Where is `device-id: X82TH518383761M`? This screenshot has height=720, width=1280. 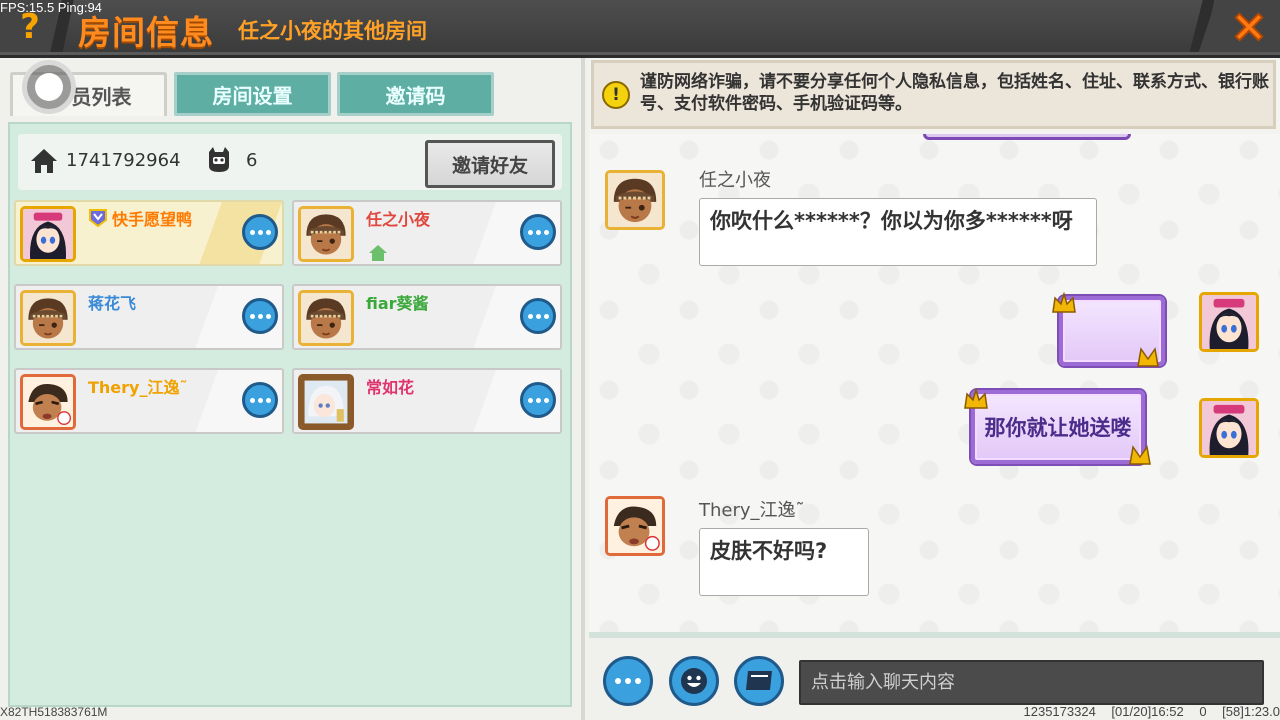
device-id: X82TH518383761M is located at coordinates (54, 712).